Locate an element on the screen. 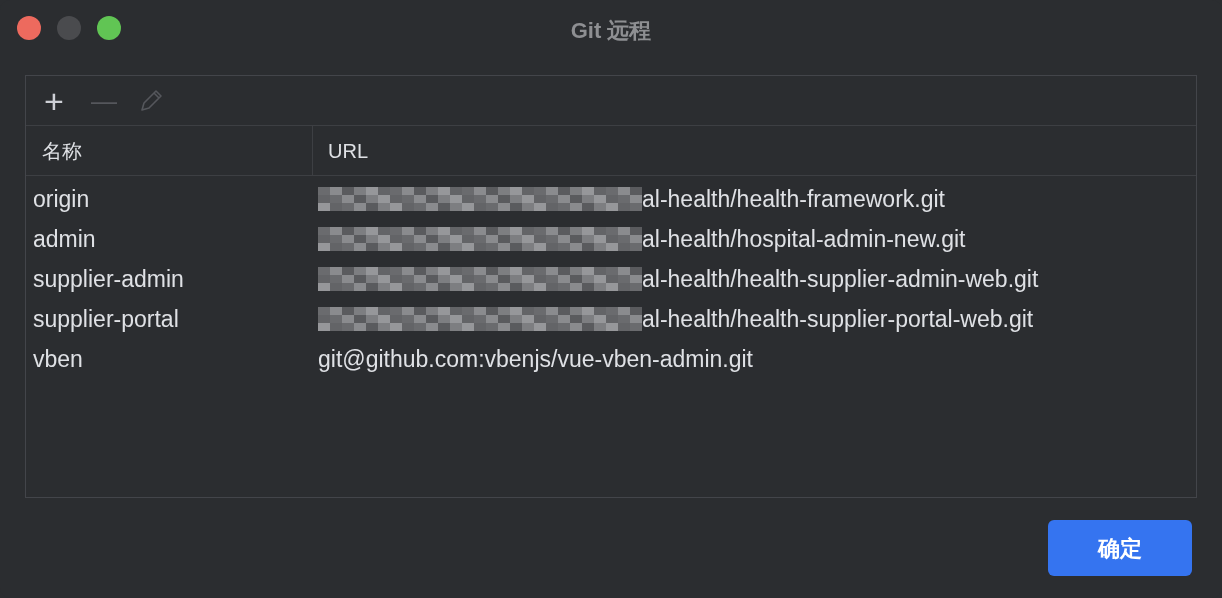 The height and width of the screenshot is (598, 1222). table-cell: supplier-admin is located at coordinates (108, 278).